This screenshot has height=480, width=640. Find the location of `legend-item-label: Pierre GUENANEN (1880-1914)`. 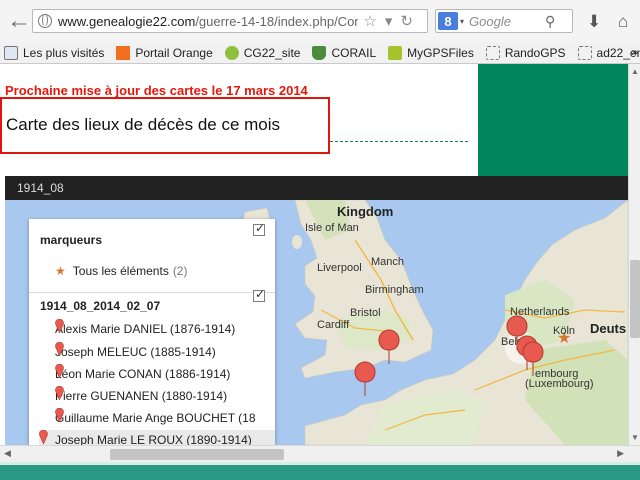

legend-item-label: Pierre GUENANEN (1880-1914) is located at coordinates (141, 396).